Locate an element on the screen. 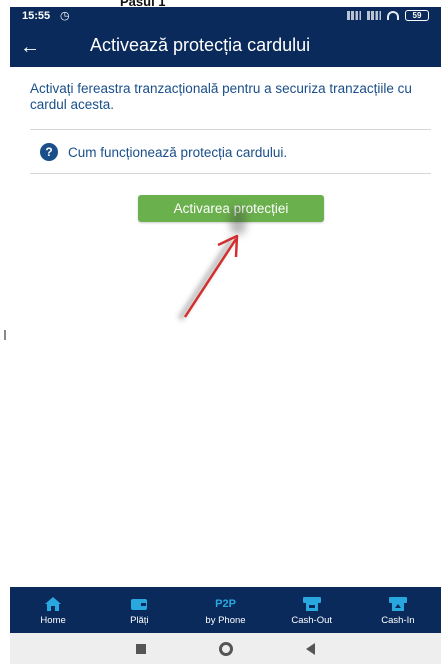  back-button: ← is located at coordinates (30, 47).